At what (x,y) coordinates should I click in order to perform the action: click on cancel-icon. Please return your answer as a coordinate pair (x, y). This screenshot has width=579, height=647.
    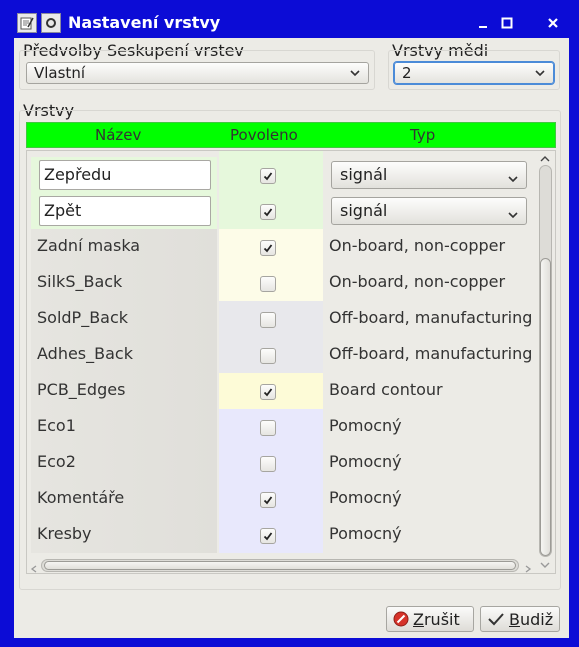
    Looking at the image, I should click on (401, 619).